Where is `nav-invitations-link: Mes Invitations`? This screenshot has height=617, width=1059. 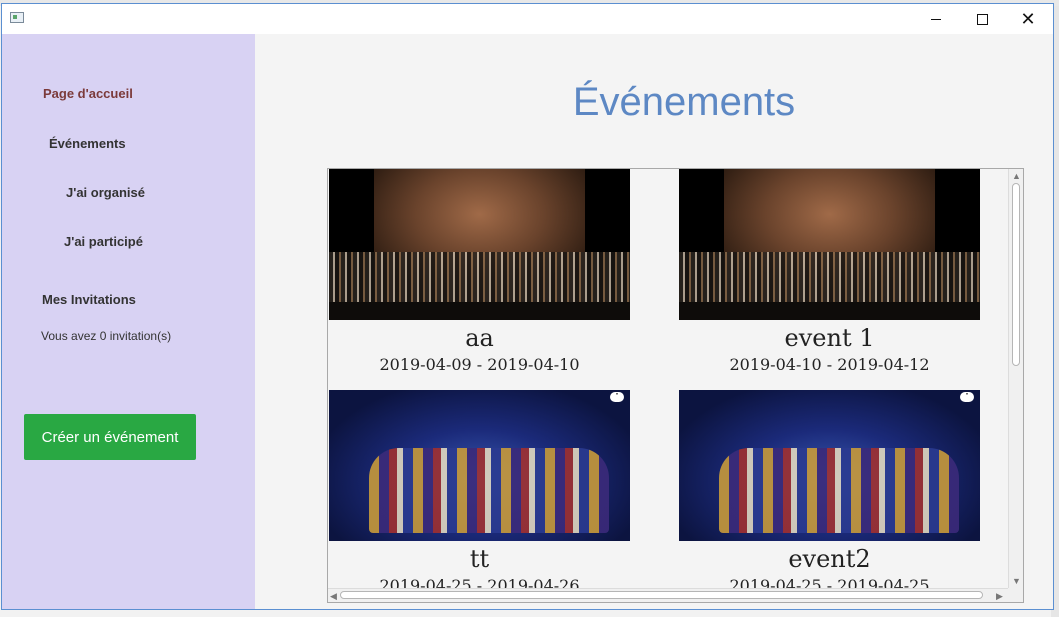 nav-invitations-link: Mes Invitations is located at coordinates (89, 299).